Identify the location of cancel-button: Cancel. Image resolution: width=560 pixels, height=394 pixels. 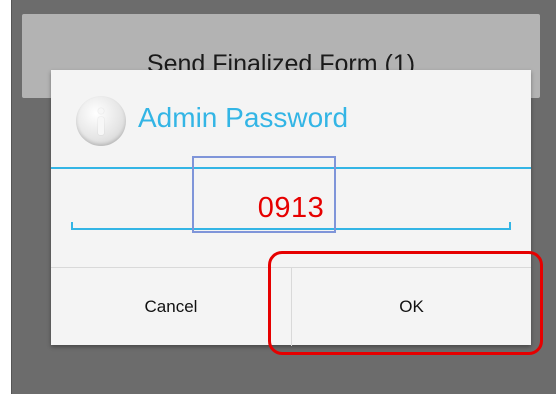
(171, 307).